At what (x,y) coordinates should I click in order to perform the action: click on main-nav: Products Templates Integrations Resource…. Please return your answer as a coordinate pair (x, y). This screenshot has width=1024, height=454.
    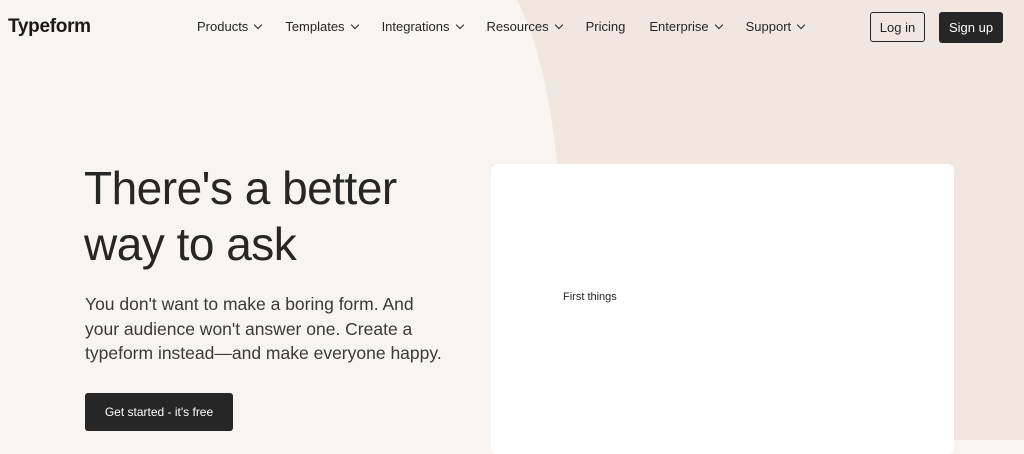
    Looking at the image, I should click on (512, 26).